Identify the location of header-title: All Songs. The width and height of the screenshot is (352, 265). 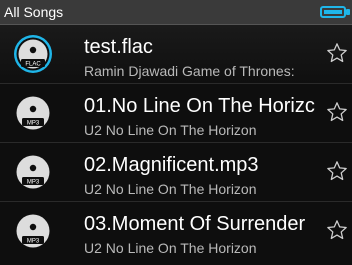
(34, 12).